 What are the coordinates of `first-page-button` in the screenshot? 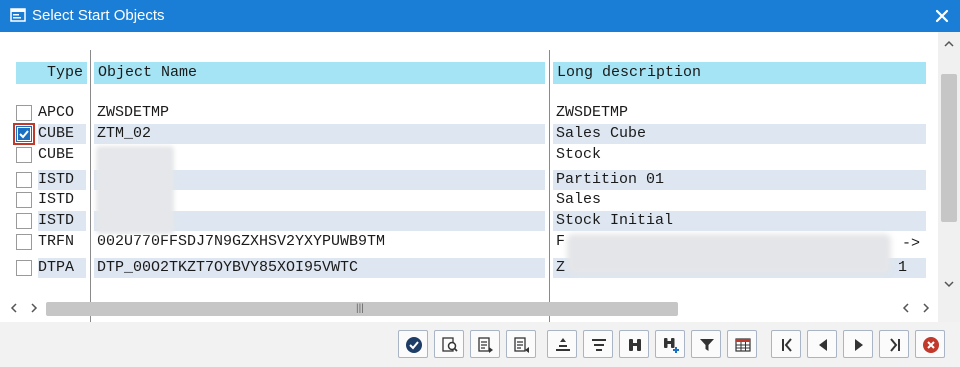 It's located at (786, 344).